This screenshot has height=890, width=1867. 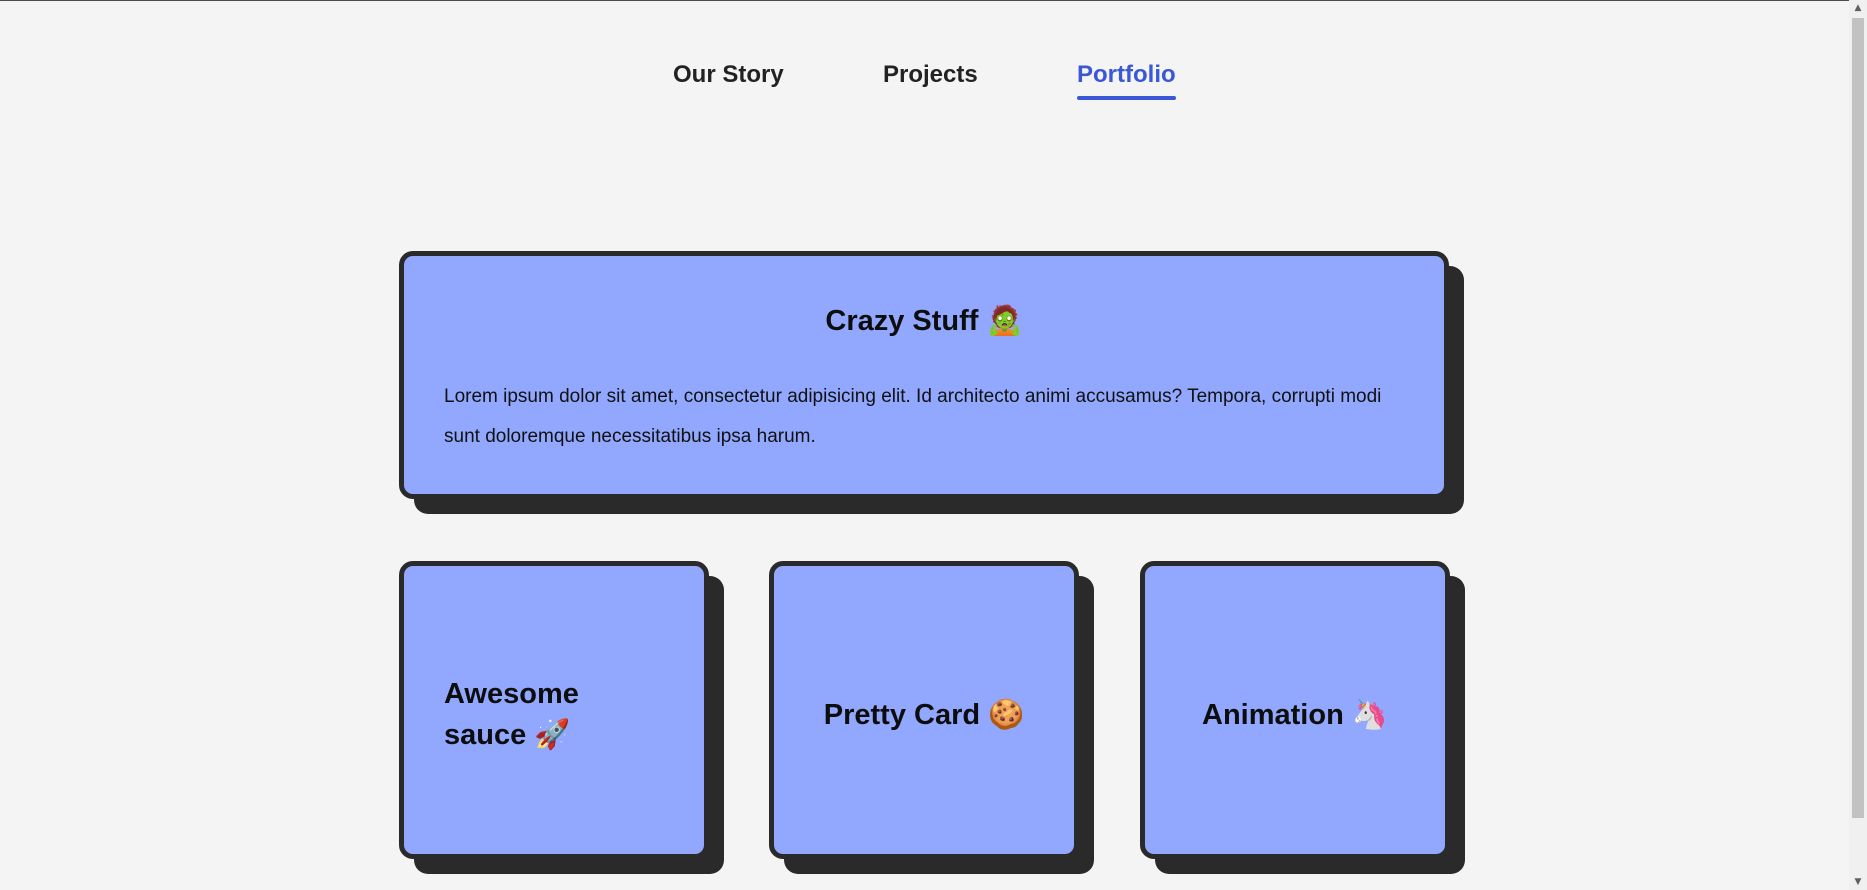 What do you see at coordinates (1858, 882) in the screenshot?
I see `scroll-down-arrow-icon: ▼` at bounding box center [1858, 882].